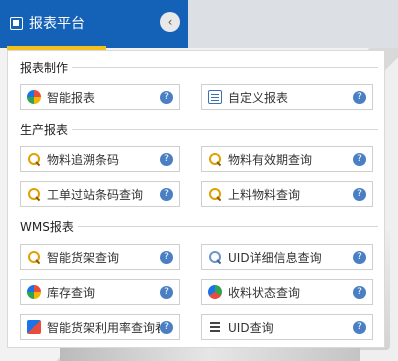 This screenshot has width=398, height=361. Describe the element at coordinates (215, 97) in the screenshot. I see `document-icon` at that location.